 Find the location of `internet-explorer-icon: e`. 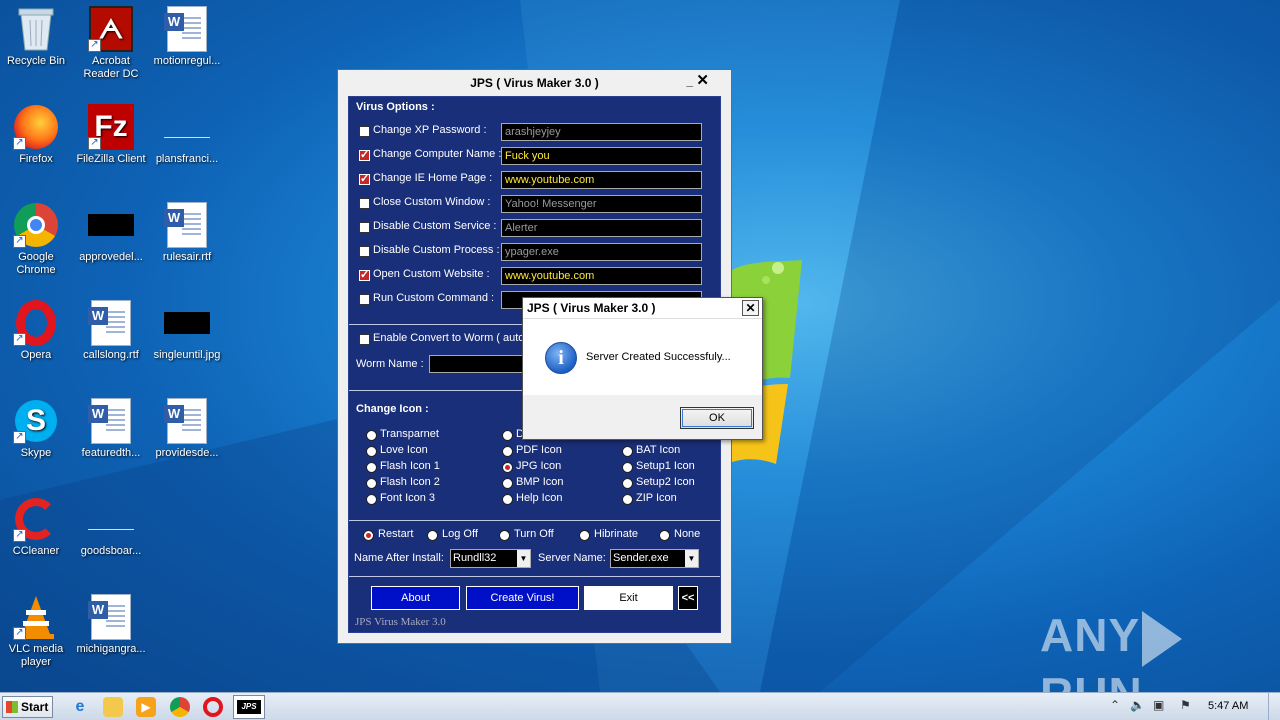

internet-explorer-icon: e is located at coordinates (80, 707).